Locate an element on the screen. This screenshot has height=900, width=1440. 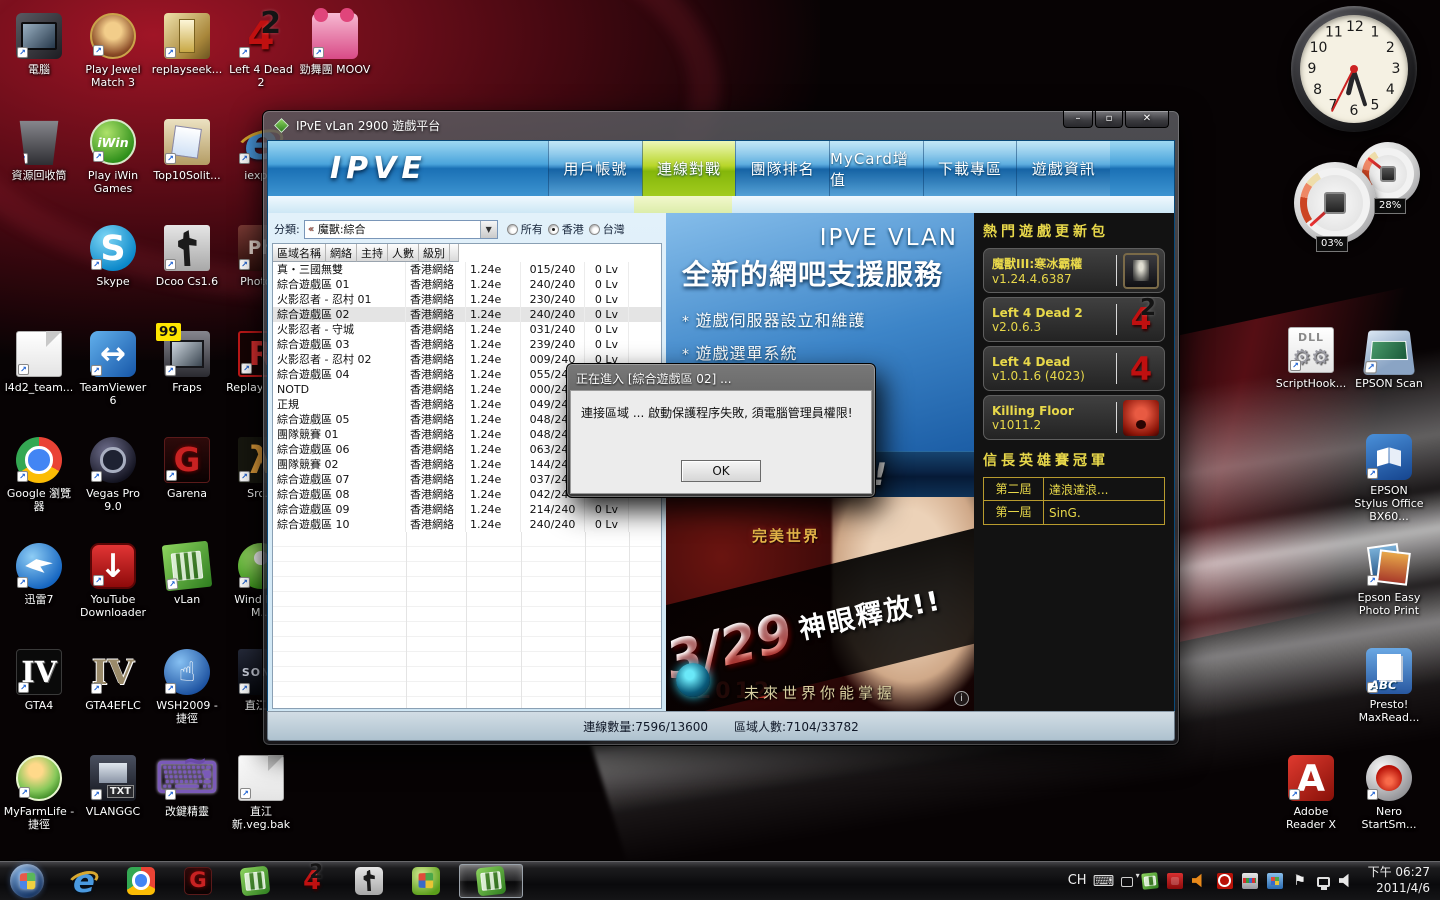
window-controls: – ▫ ✕ is located at coordinates (1115, 119).